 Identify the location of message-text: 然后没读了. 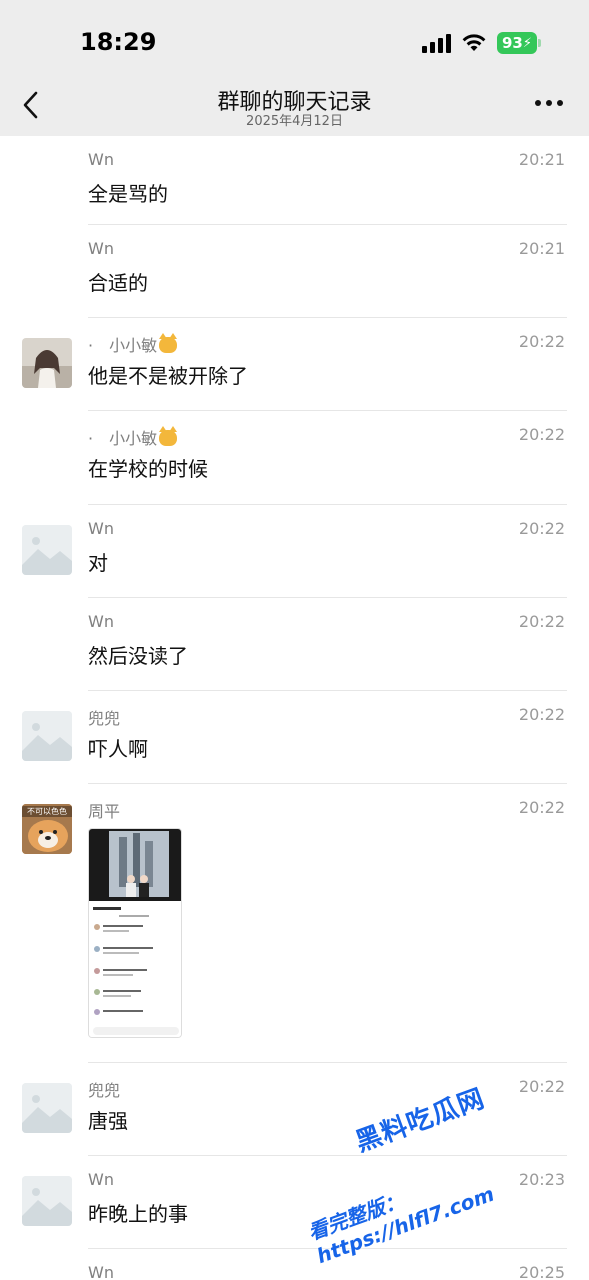
(138, 656).